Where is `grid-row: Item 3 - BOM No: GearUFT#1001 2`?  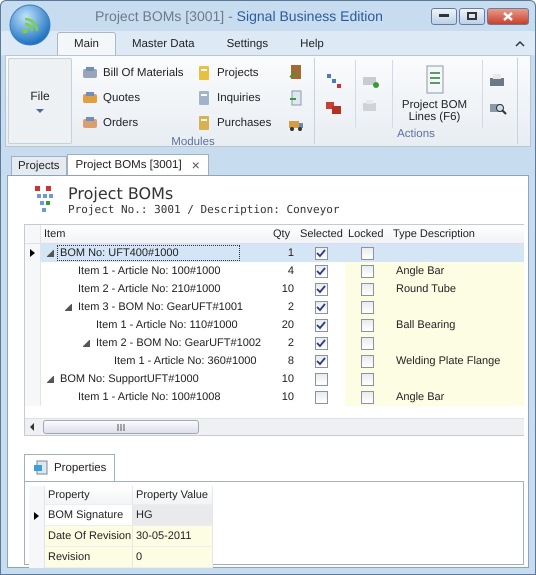 grid-row: Item 3 - BOM No: GearUFT#1001 2 is located at coordinates (274, 307).